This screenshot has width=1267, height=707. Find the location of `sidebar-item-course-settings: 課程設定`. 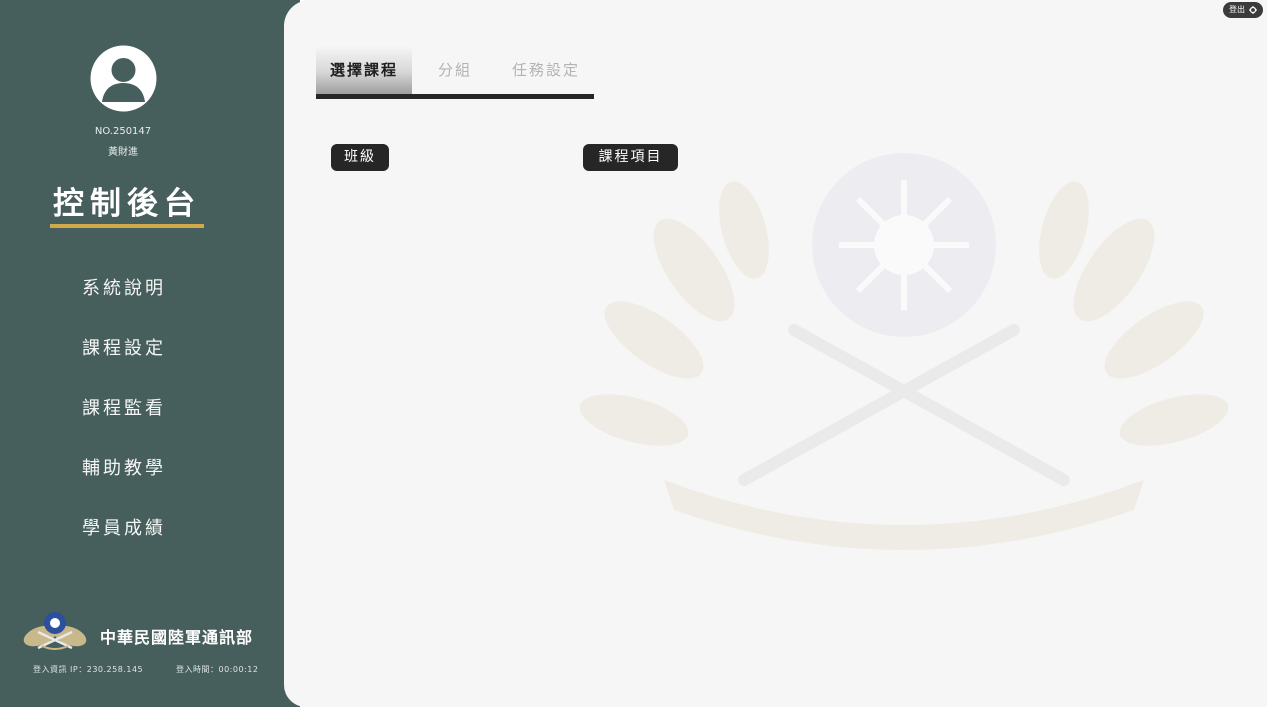

sidebar-item-course-settings: 課程設定 is located at coordinates (124, 347).